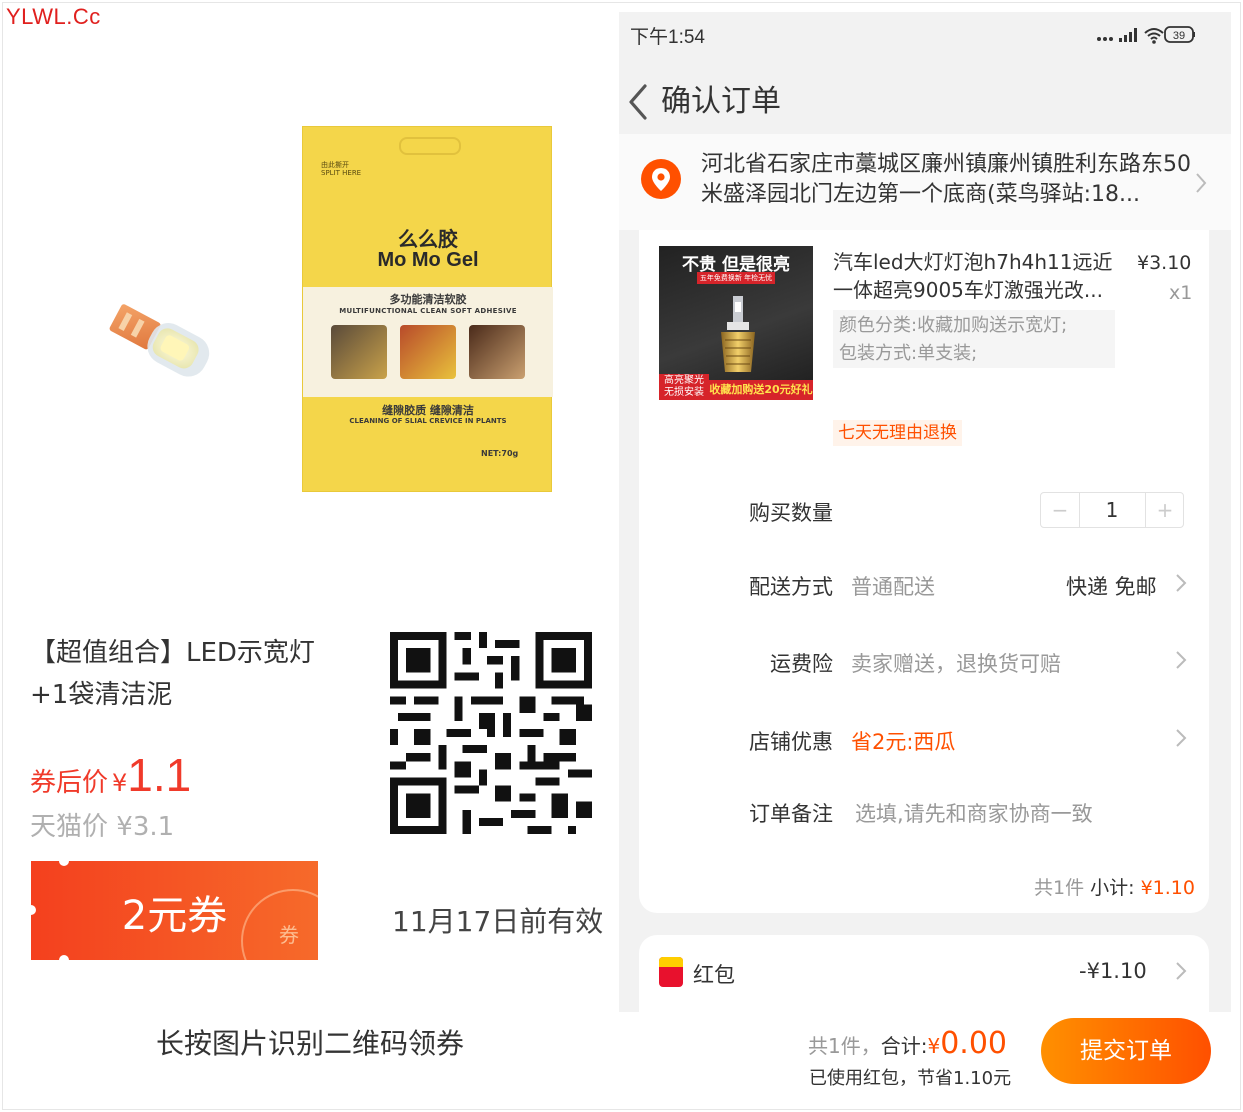  Describe the element at coordinates (910, 1078) in the screenshot. I see `saved-note: 已使用红包，节省1.10元` at that location.